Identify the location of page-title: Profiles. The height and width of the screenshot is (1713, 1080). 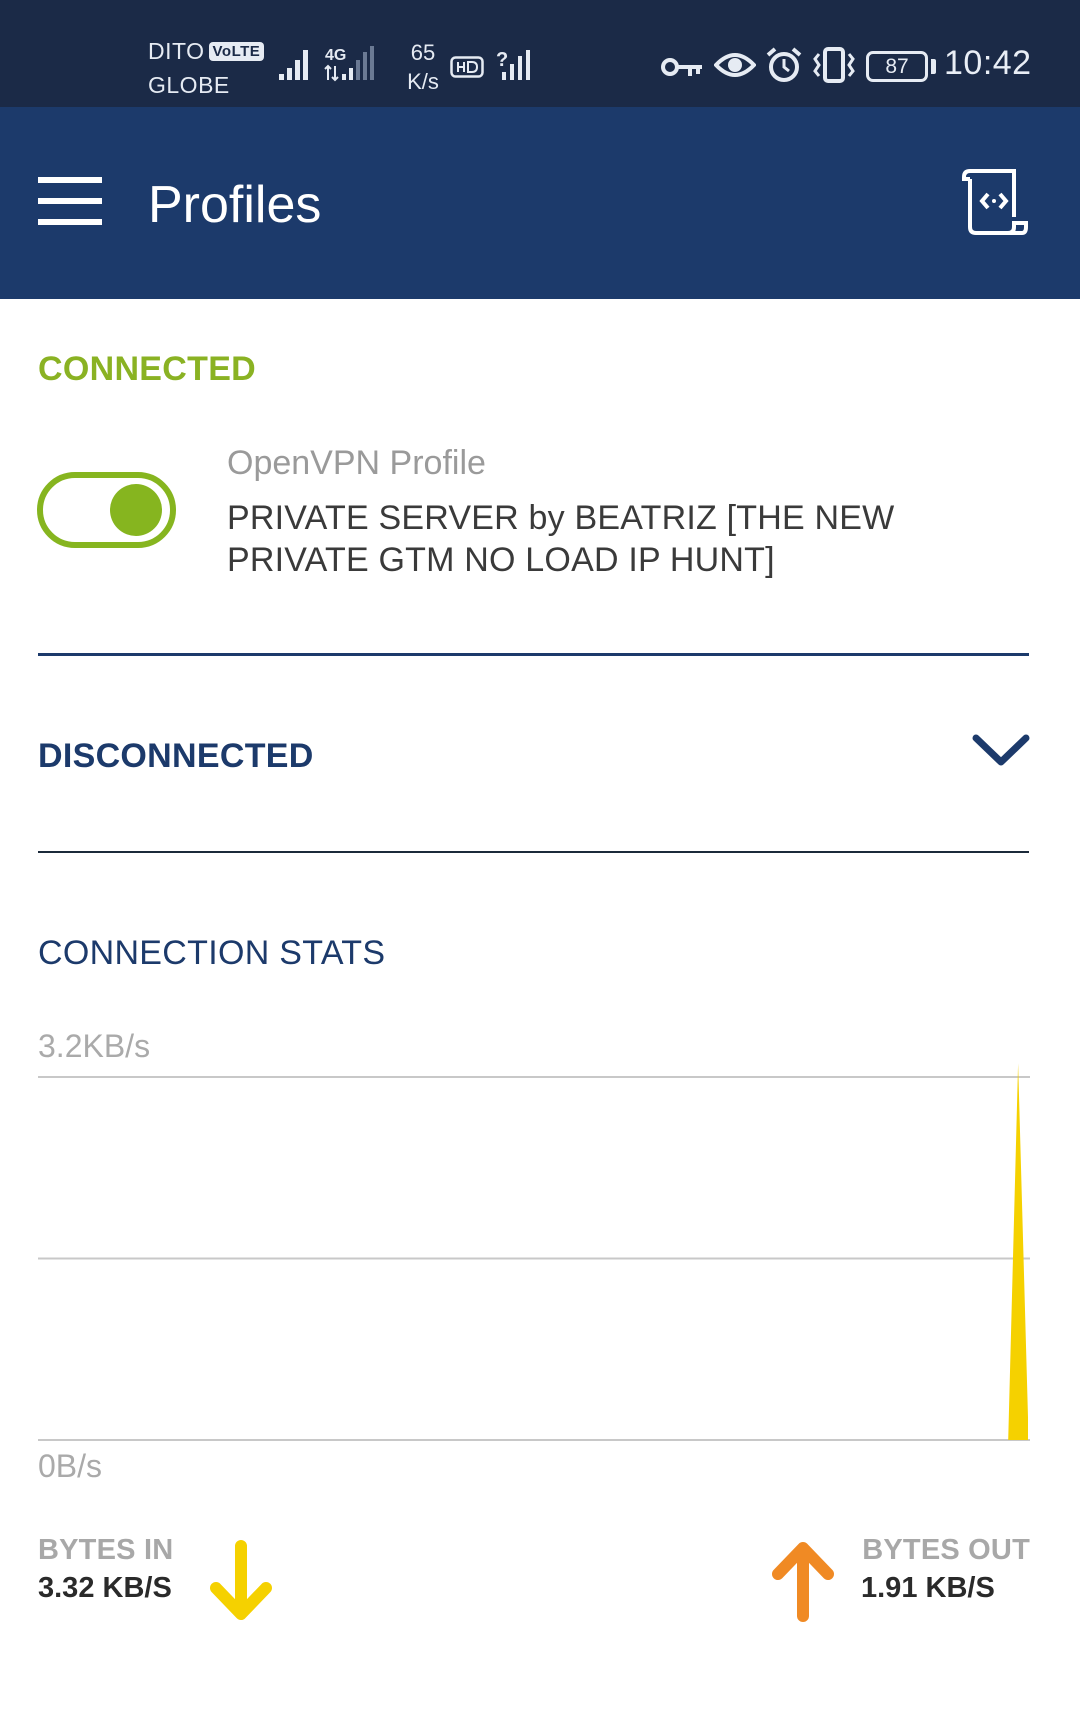
(235, 205).